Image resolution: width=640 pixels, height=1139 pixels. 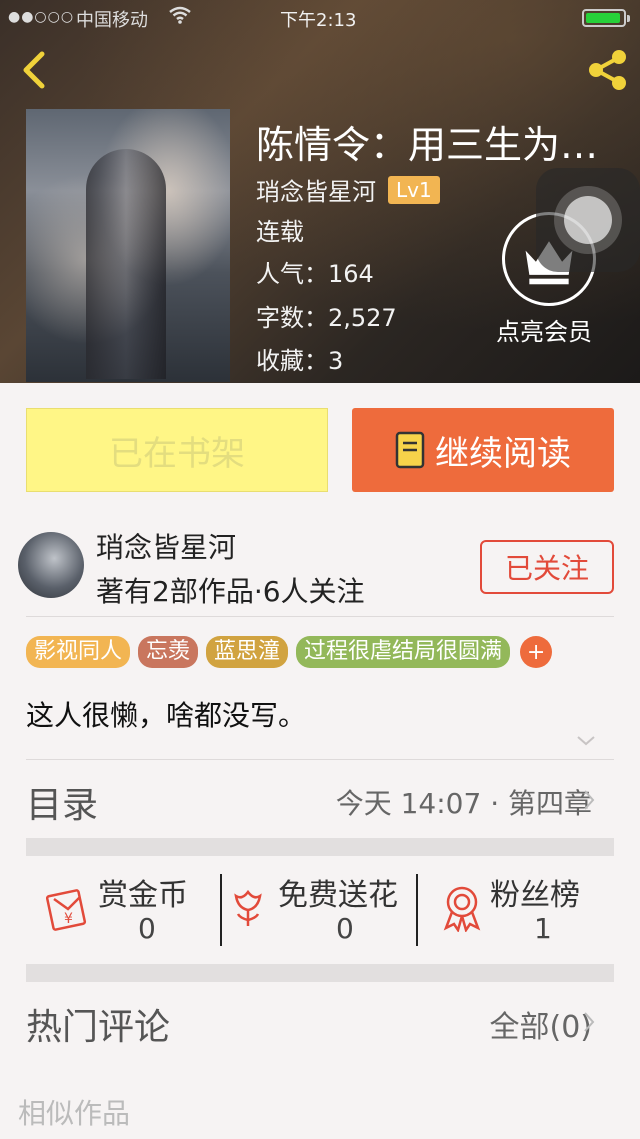 What do you see at coordinates (541, 1024) in the screenshot?
I see `all-comments-link: 全部(0)` at bounding box center [541, 1024].